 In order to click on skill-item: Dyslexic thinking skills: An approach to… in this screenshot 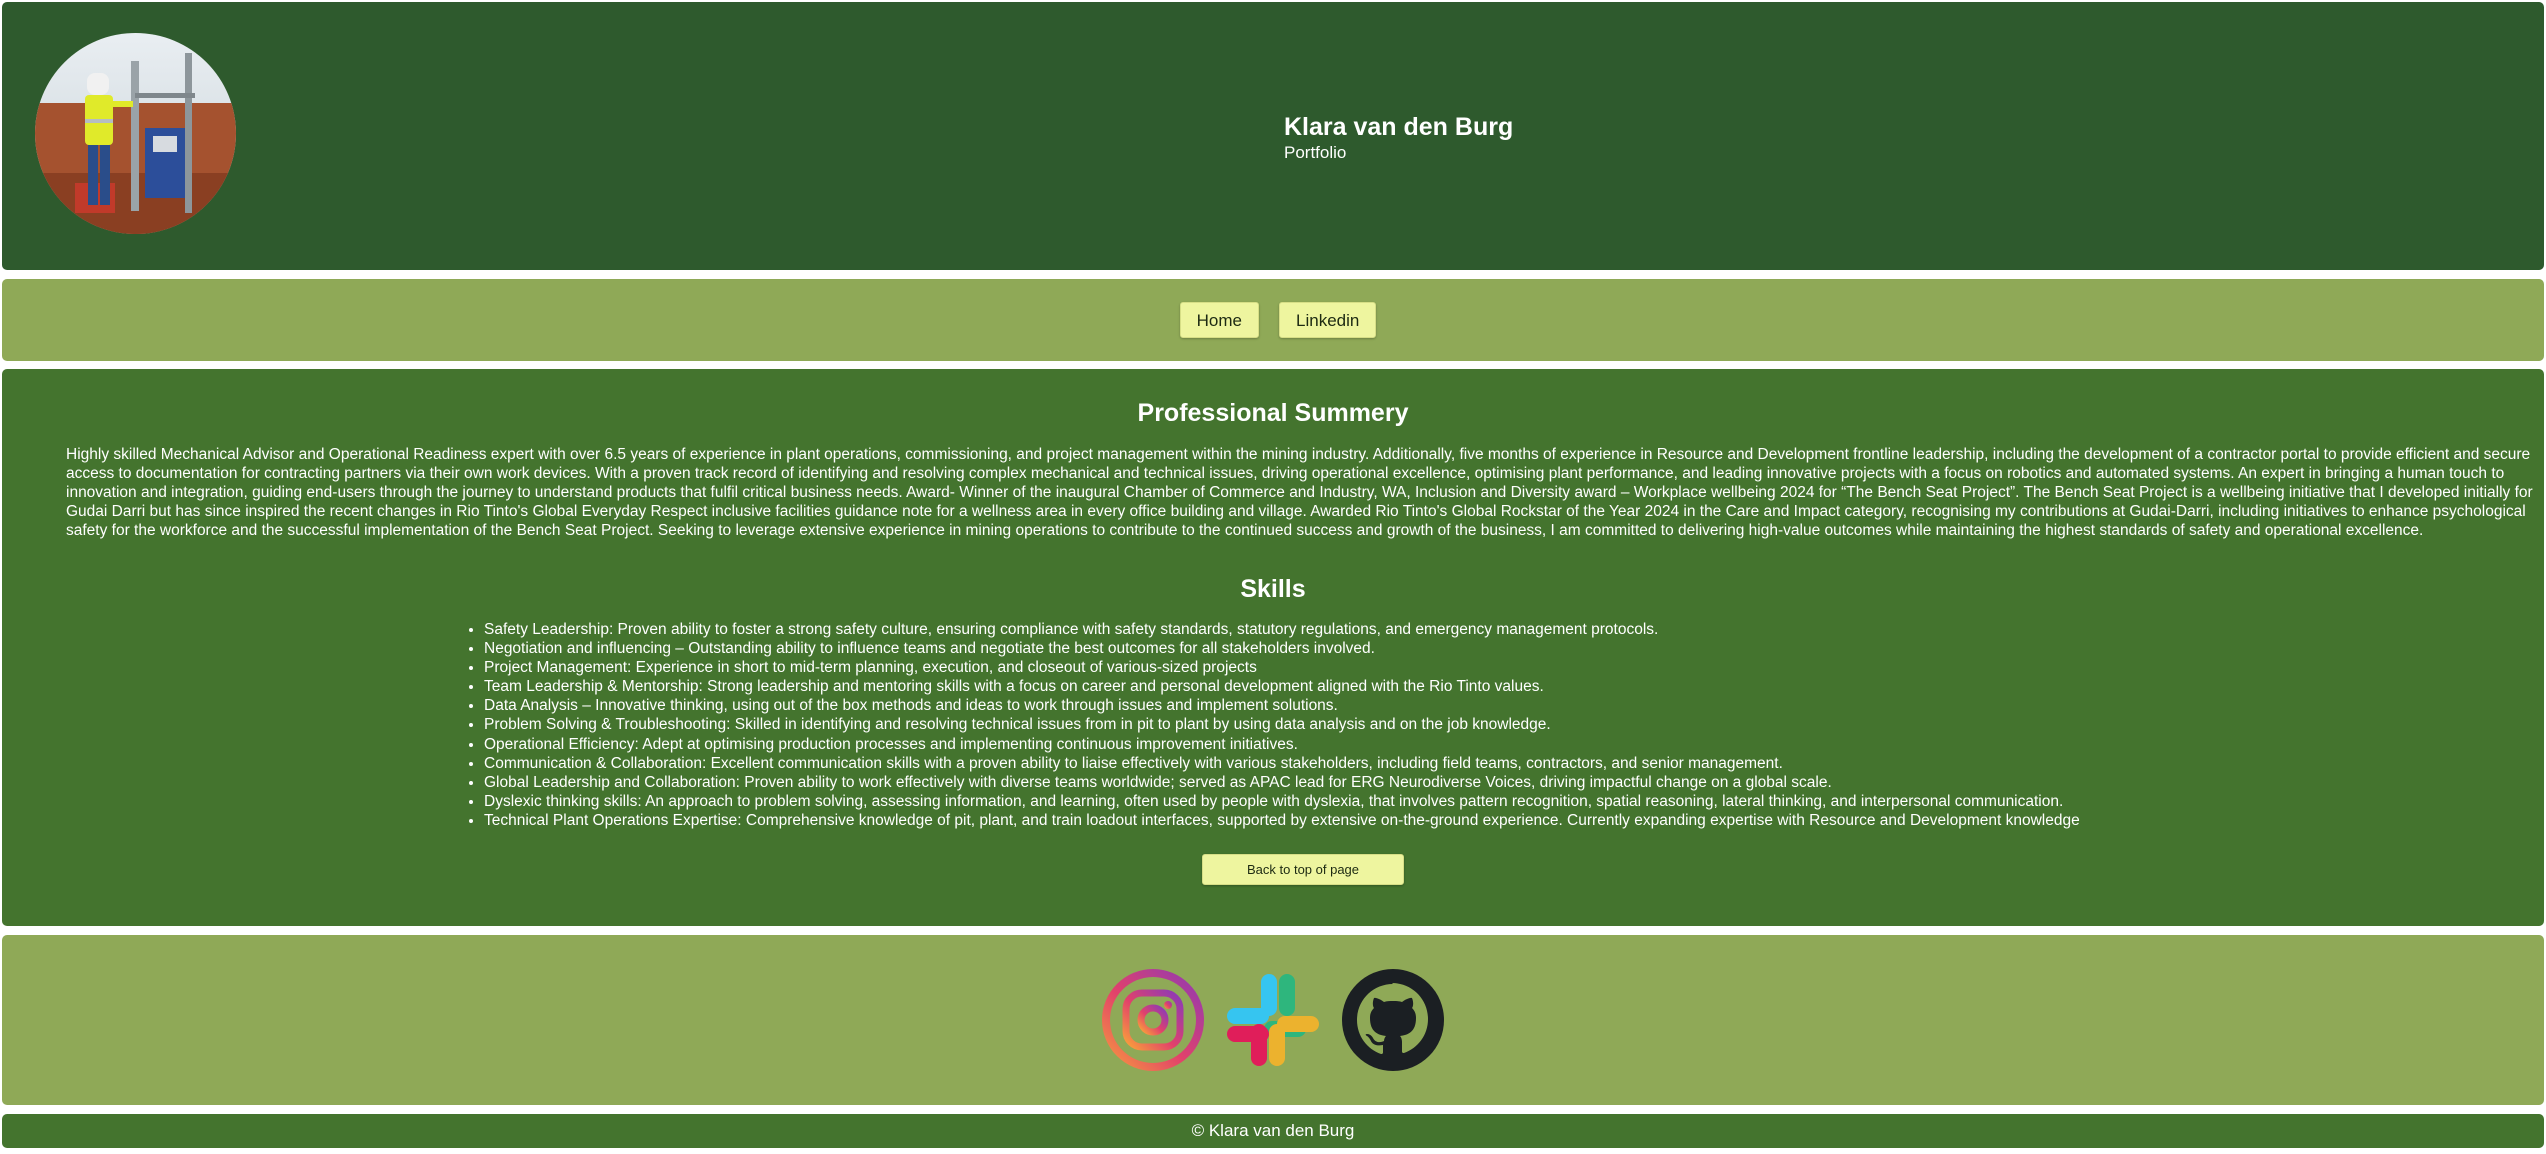, I will do `click(1514, 801)`.